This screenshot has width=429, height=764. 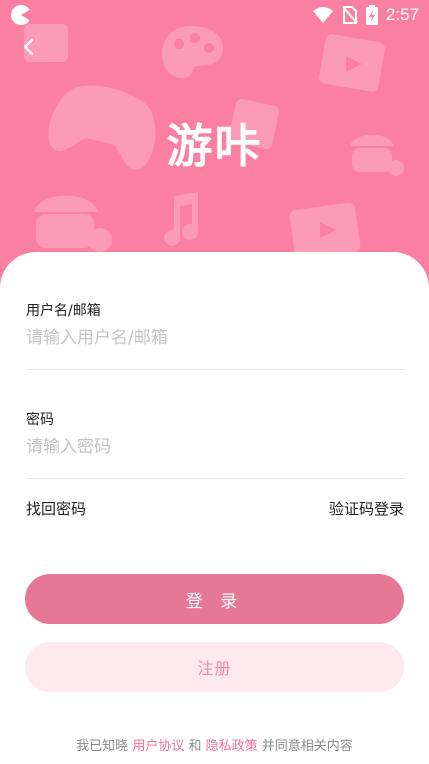 What do you see at coordinates (214, 146) in the screenshot?
I see `app-title: 游咔` at bounding box center [214, 146].